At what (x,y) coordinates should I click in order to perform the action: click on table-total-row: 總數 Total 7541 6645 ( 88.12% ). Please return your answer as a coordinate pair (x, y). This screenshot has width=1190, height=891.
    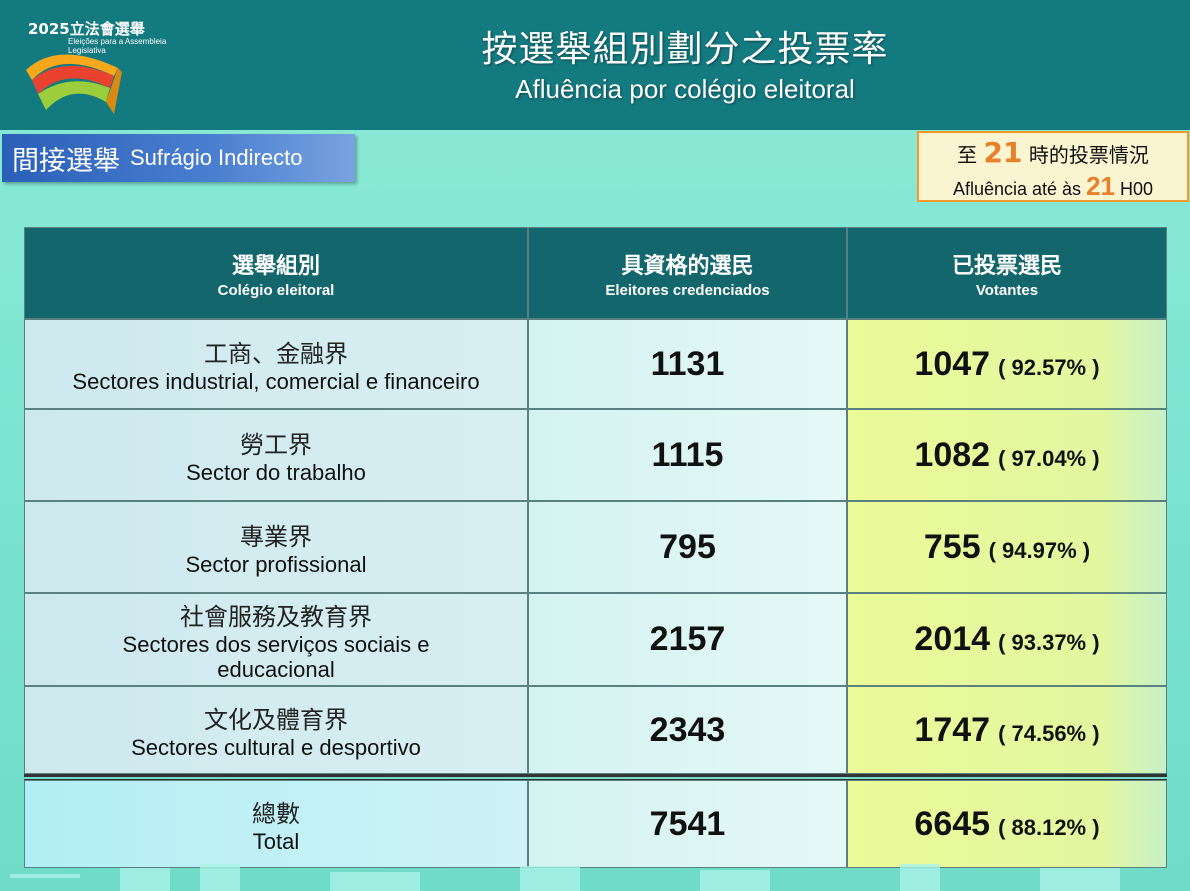
    Looking at the image, I should click on (595, 824).